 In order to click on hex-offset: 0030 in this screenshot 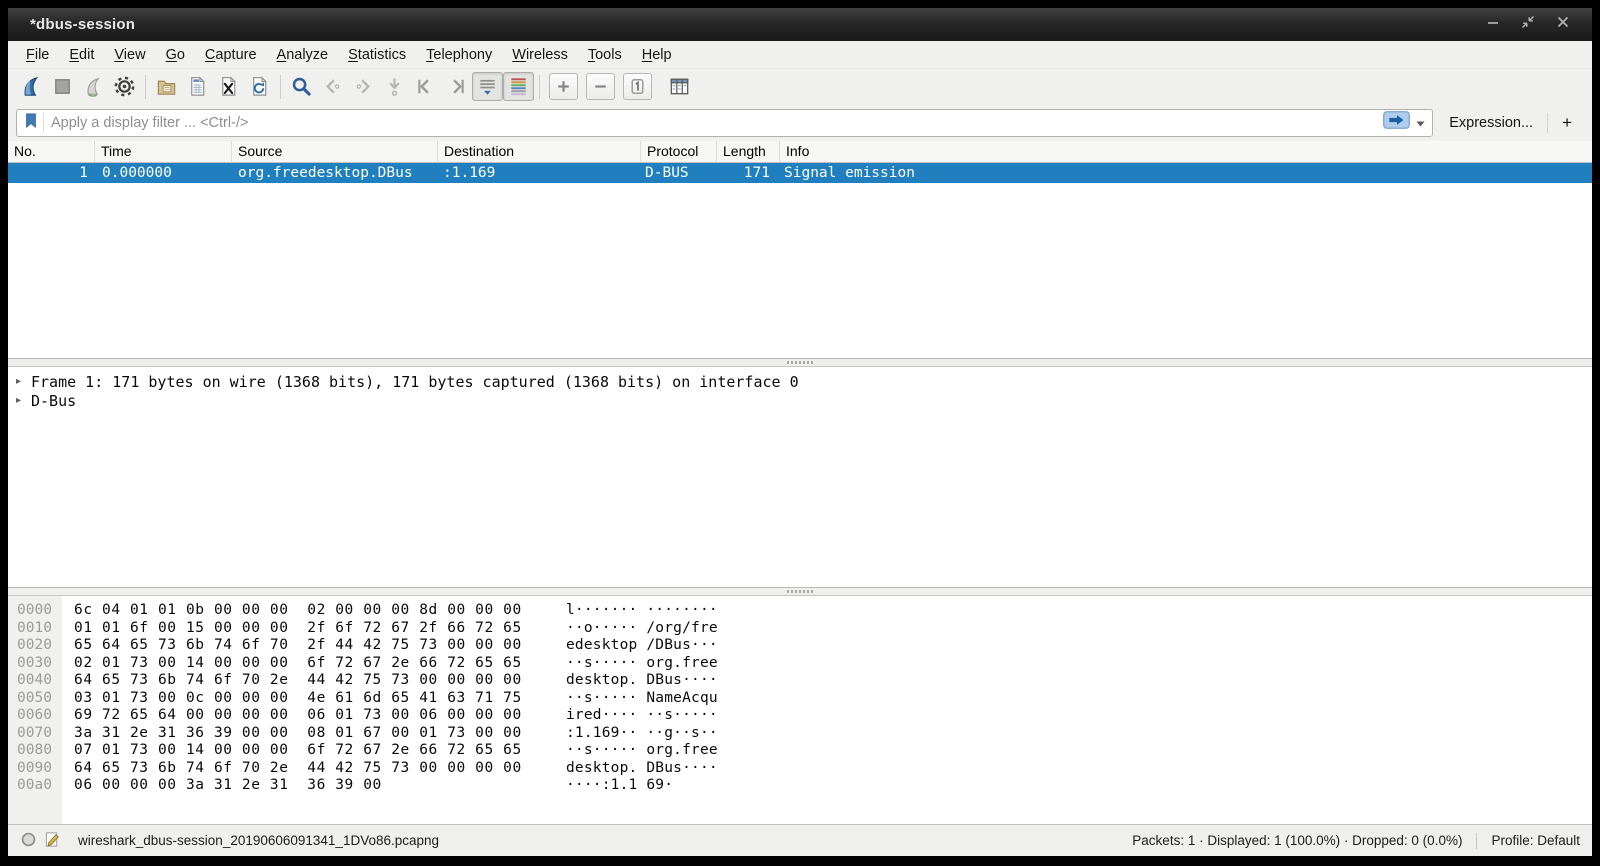, I will do `click(34, 662)`.